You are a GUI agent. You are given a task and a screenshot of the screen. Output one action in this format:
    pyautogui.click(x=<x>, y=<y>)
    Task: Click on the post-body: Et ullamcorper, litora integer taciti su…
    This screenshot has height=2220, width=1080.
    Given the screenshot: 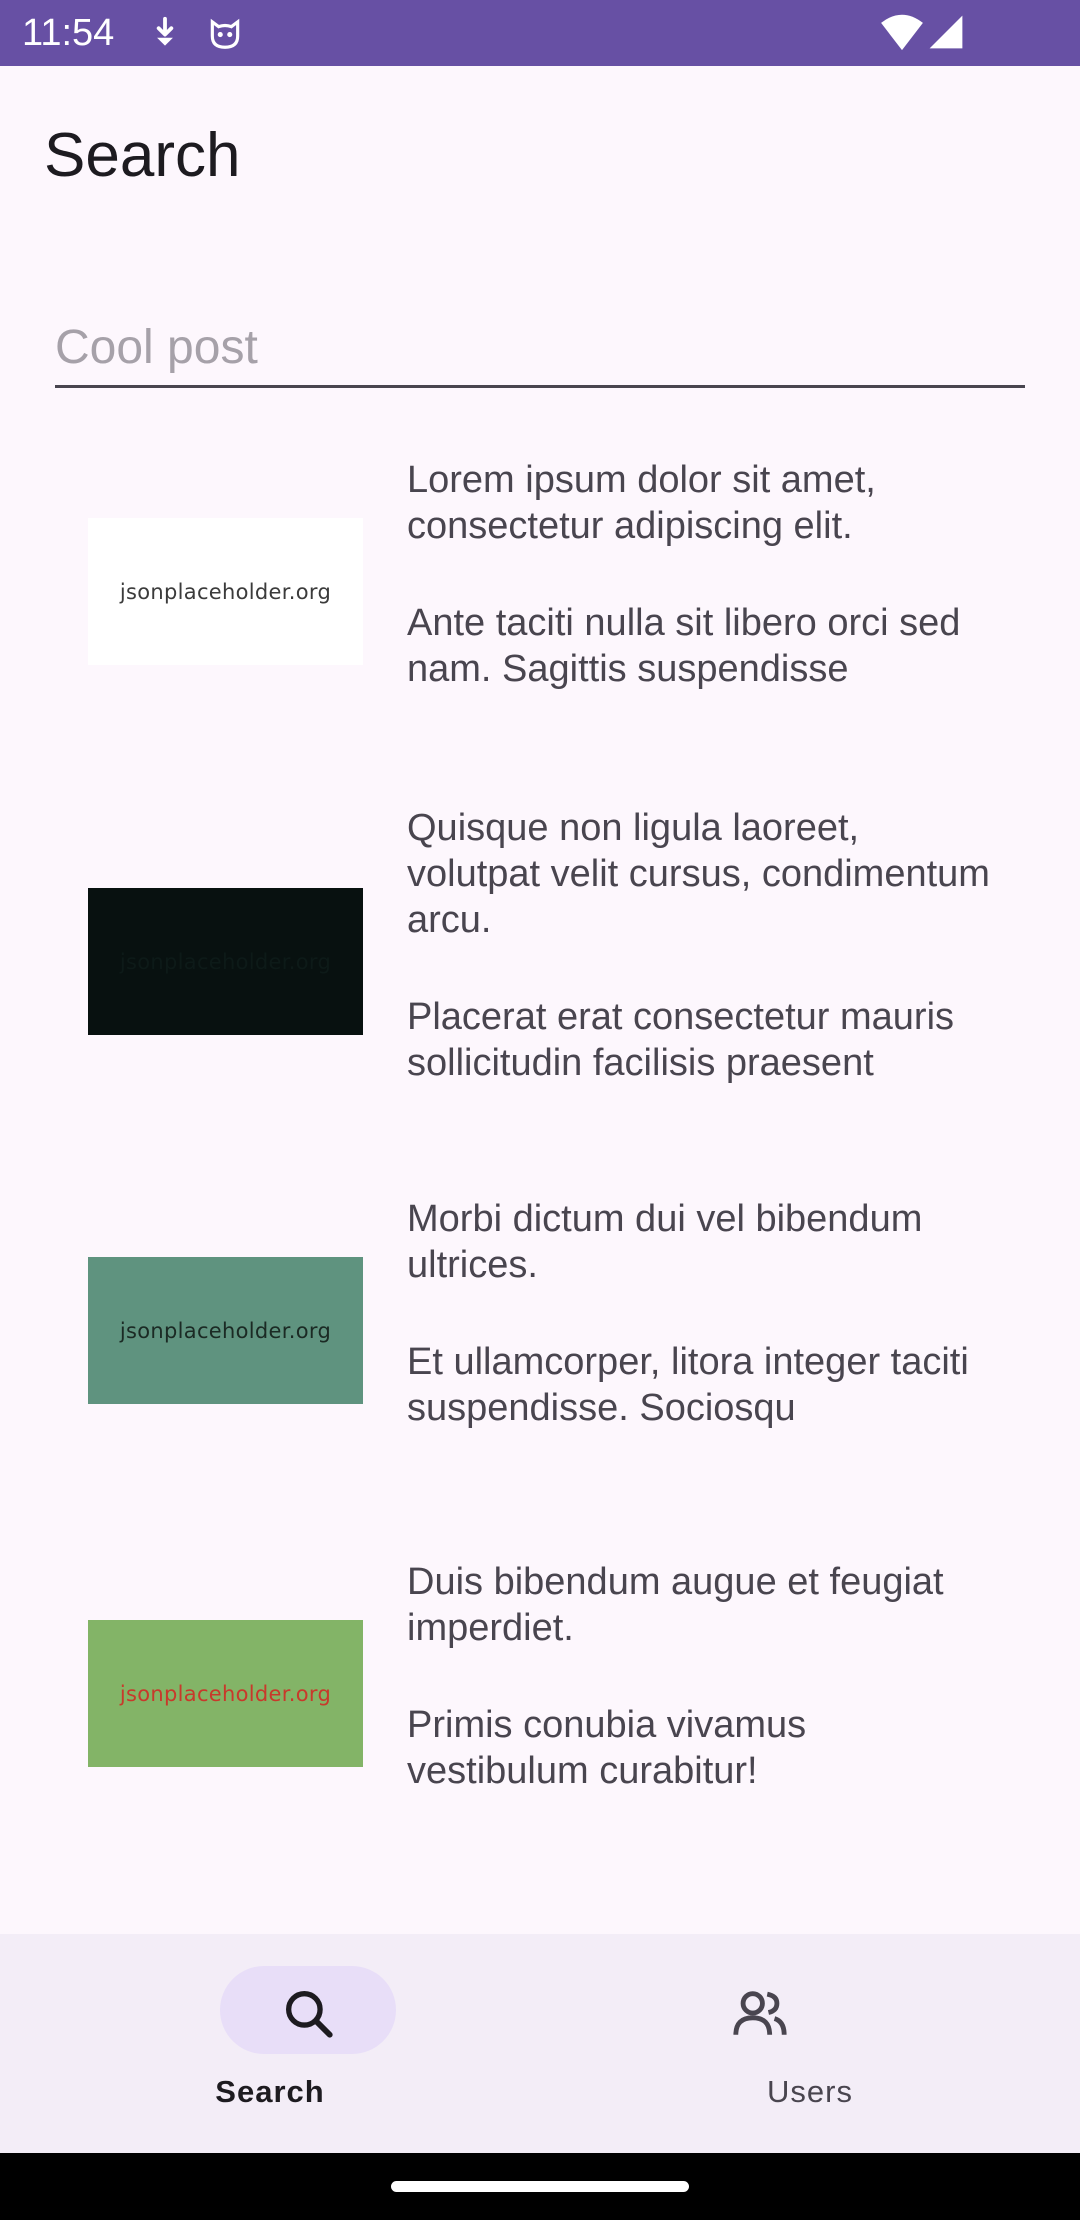 What is the action you would take?
    pyautogui.click(x=688, y=1385)
    